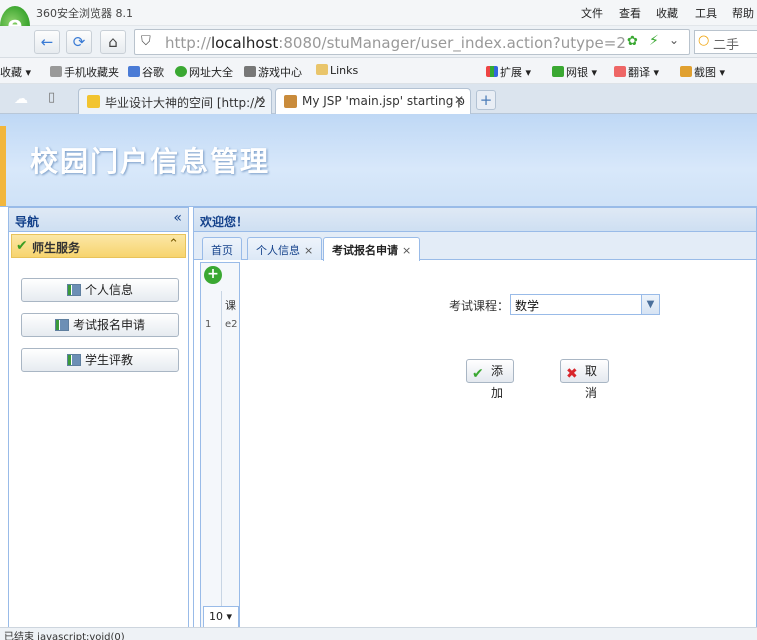 The width and height of the screenshot is (757, 640). Describe the element at coordinates (3, 166) in the screenshot. I see `side-edge-strip` at that location.